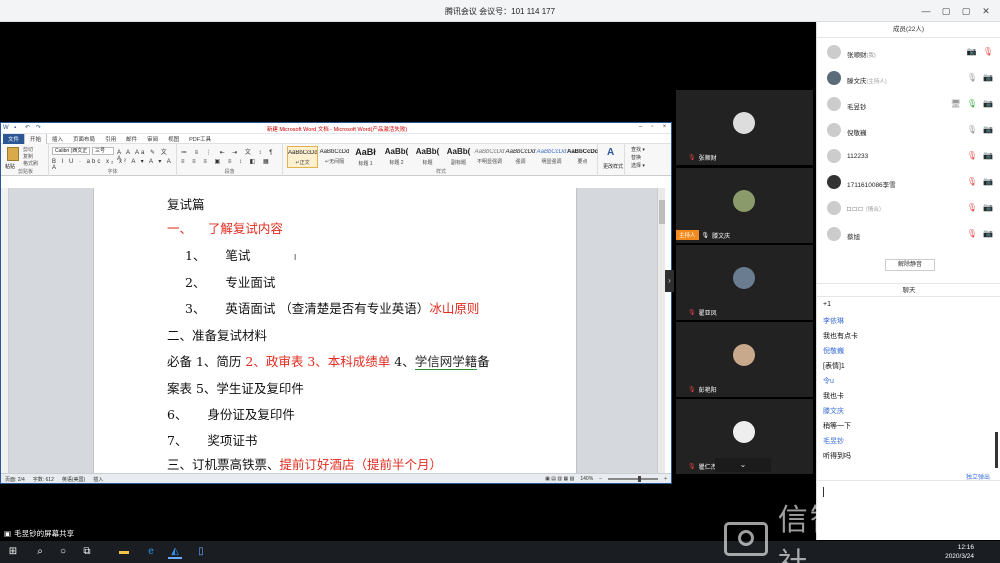  Describe the element at coordinates (365, 152) in the screenshot. I see `style-sample: AaBł` at that location.